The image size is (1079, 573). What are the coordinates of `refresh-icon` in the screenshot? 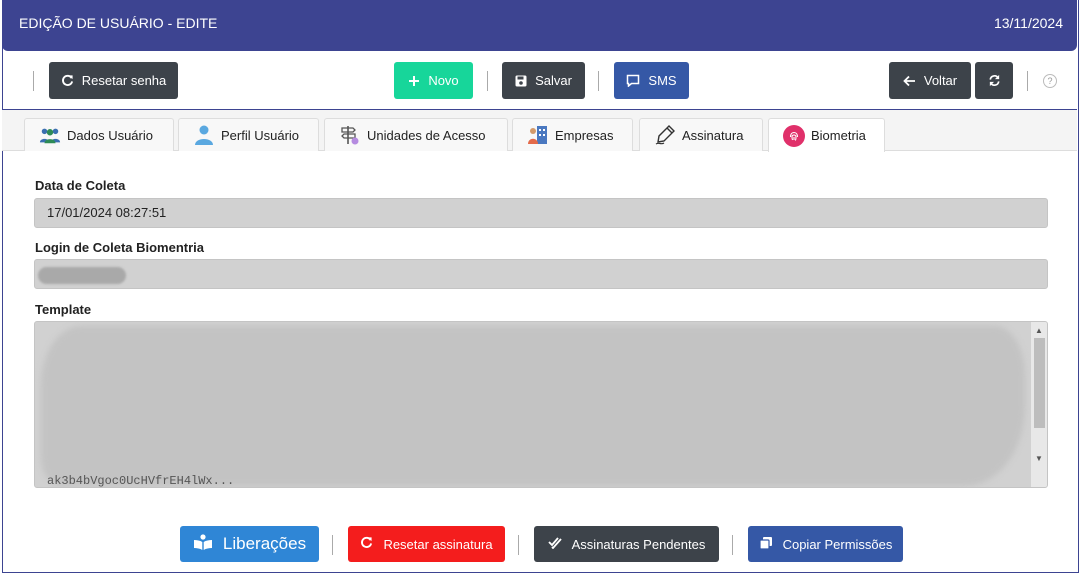 It's located at (994, 80).